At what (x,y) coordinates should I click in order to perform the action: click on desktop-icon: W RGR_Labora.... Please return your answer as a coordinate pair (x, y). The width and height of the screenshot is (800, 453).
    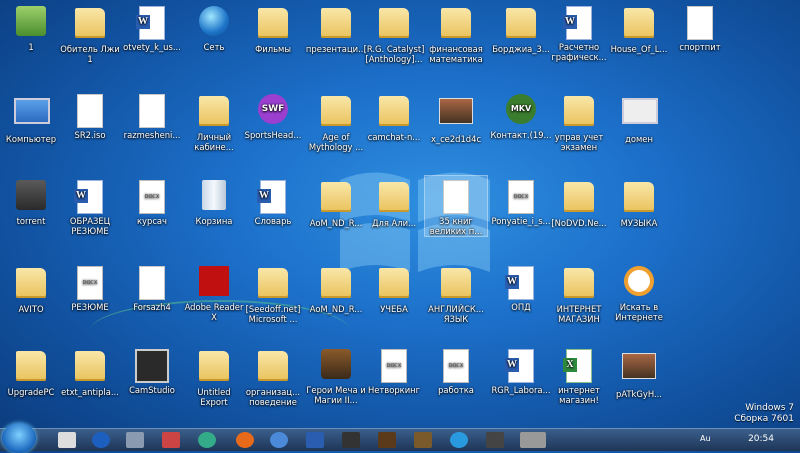
    Looking at the image, I should click on (521, 370).